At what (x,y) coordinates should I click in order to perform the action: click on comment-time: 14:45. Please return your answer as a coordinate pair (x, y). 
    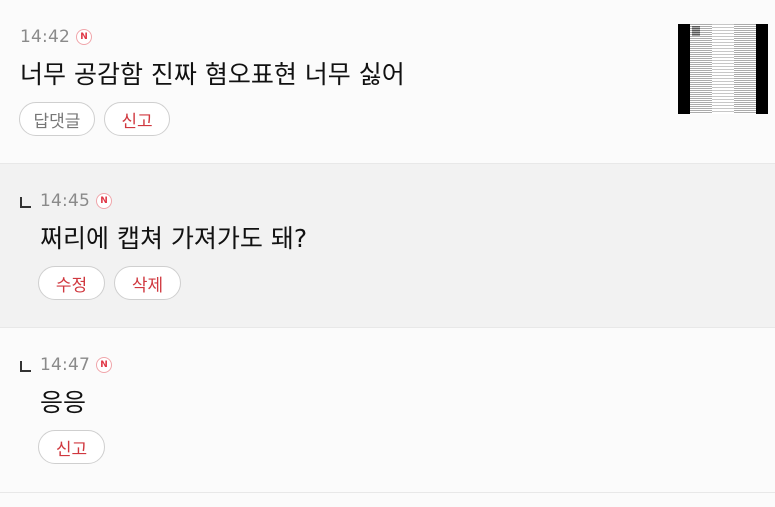
    Looking at the image, I should click on (65, 201).